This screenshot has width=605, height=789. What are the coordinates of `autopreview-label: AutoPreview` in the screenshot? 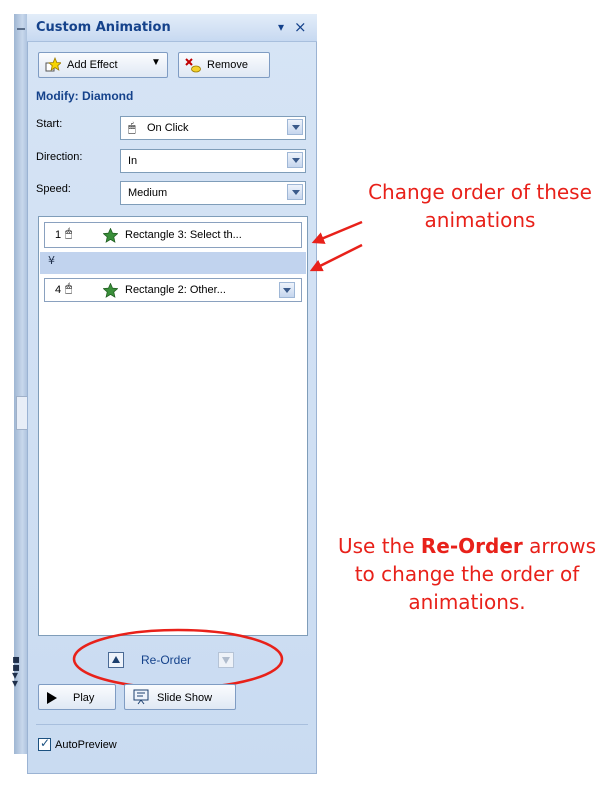 It's located at (86, 745).